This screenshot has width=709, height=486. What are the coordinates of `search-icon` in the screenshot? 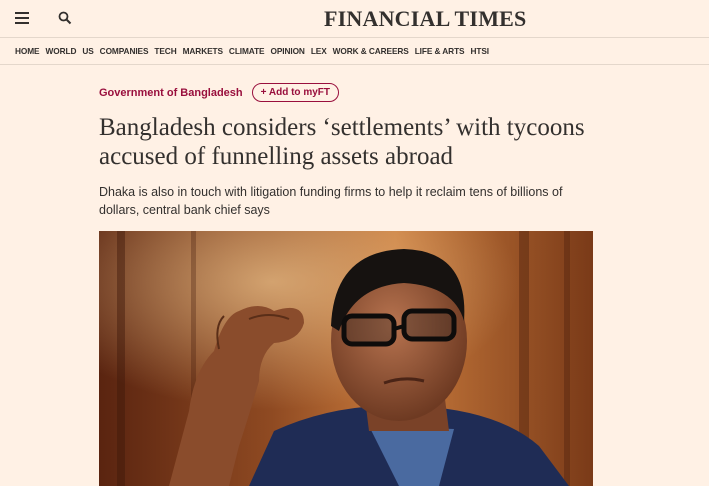 It's located at (65, 18).